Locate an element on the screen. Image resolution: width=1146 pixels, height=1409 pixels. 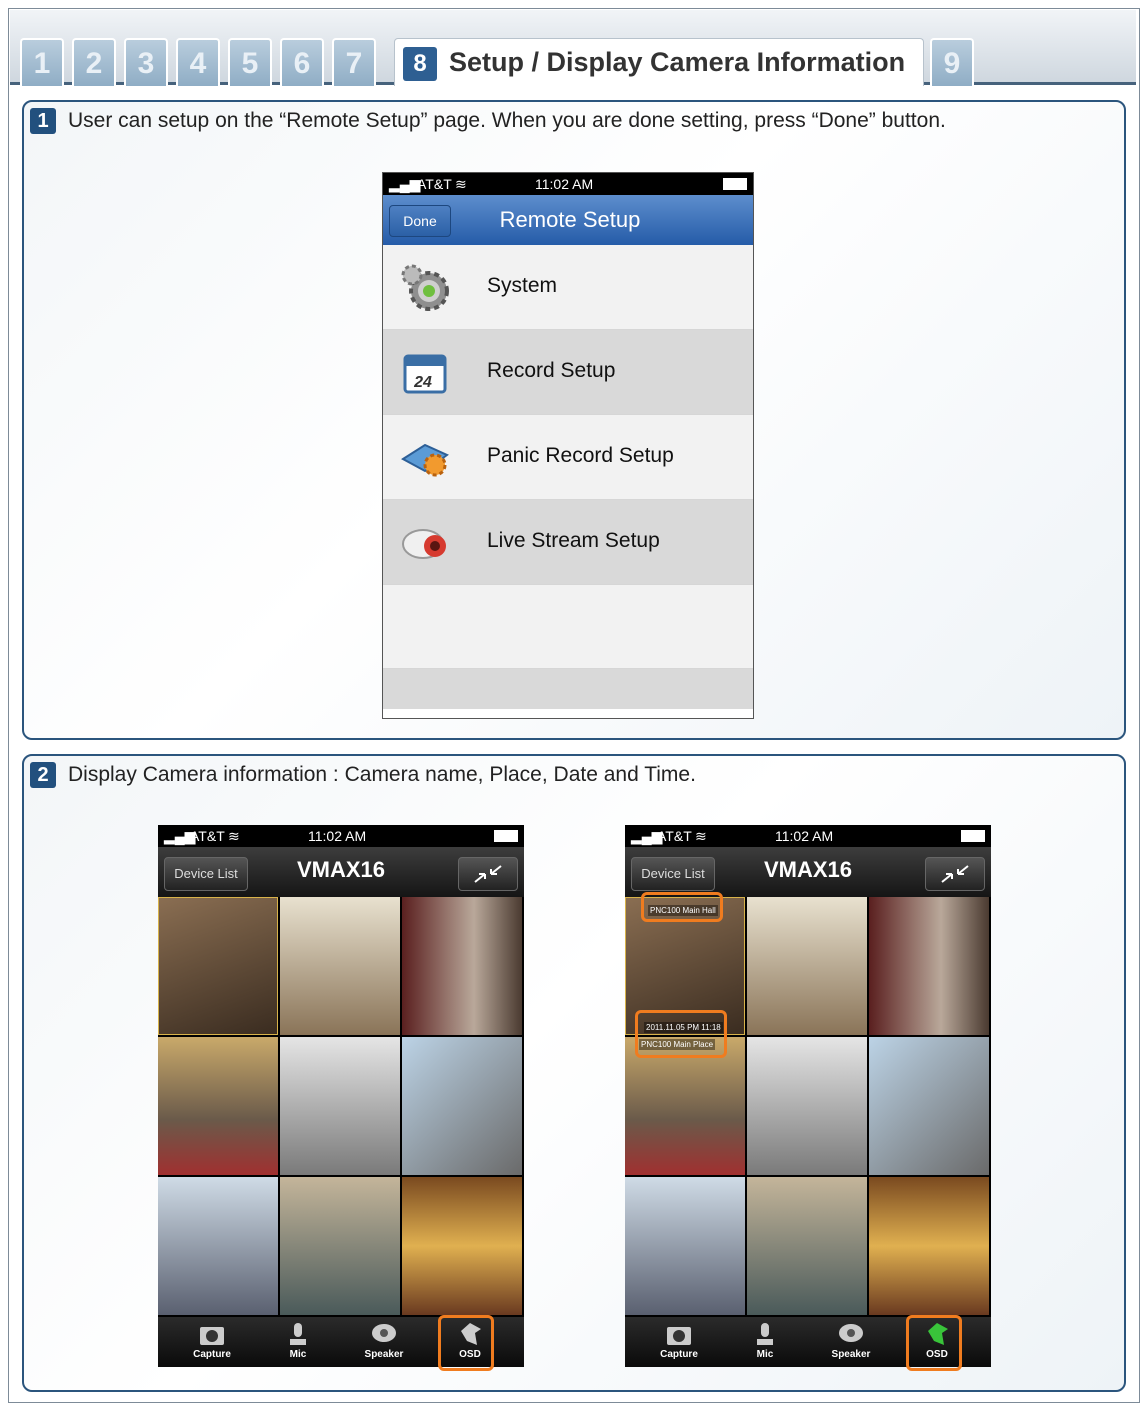
menu-item-label: System is located at coordinates (522, 285).